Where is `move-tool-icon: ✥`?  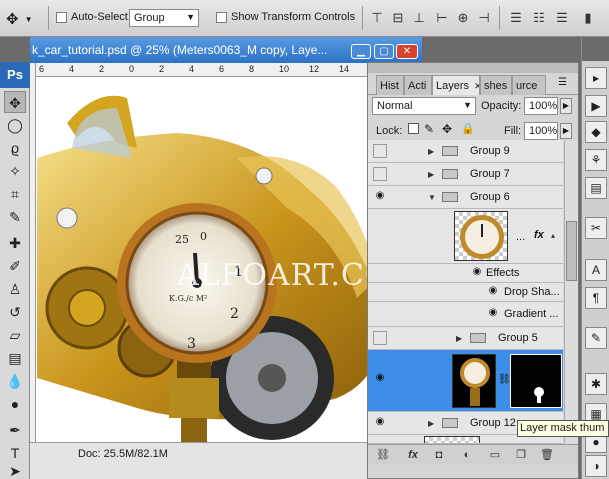
move-tool-icon: ✥ is located at coordinates (15, 102).